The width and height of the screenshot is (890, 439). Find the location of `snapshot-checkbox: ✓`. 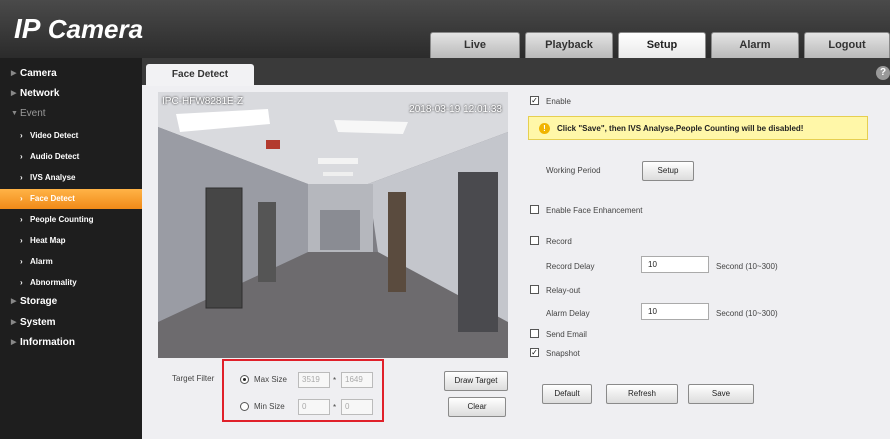

snapshot-checkbox: ✓ is located at coordinates (534, 352).